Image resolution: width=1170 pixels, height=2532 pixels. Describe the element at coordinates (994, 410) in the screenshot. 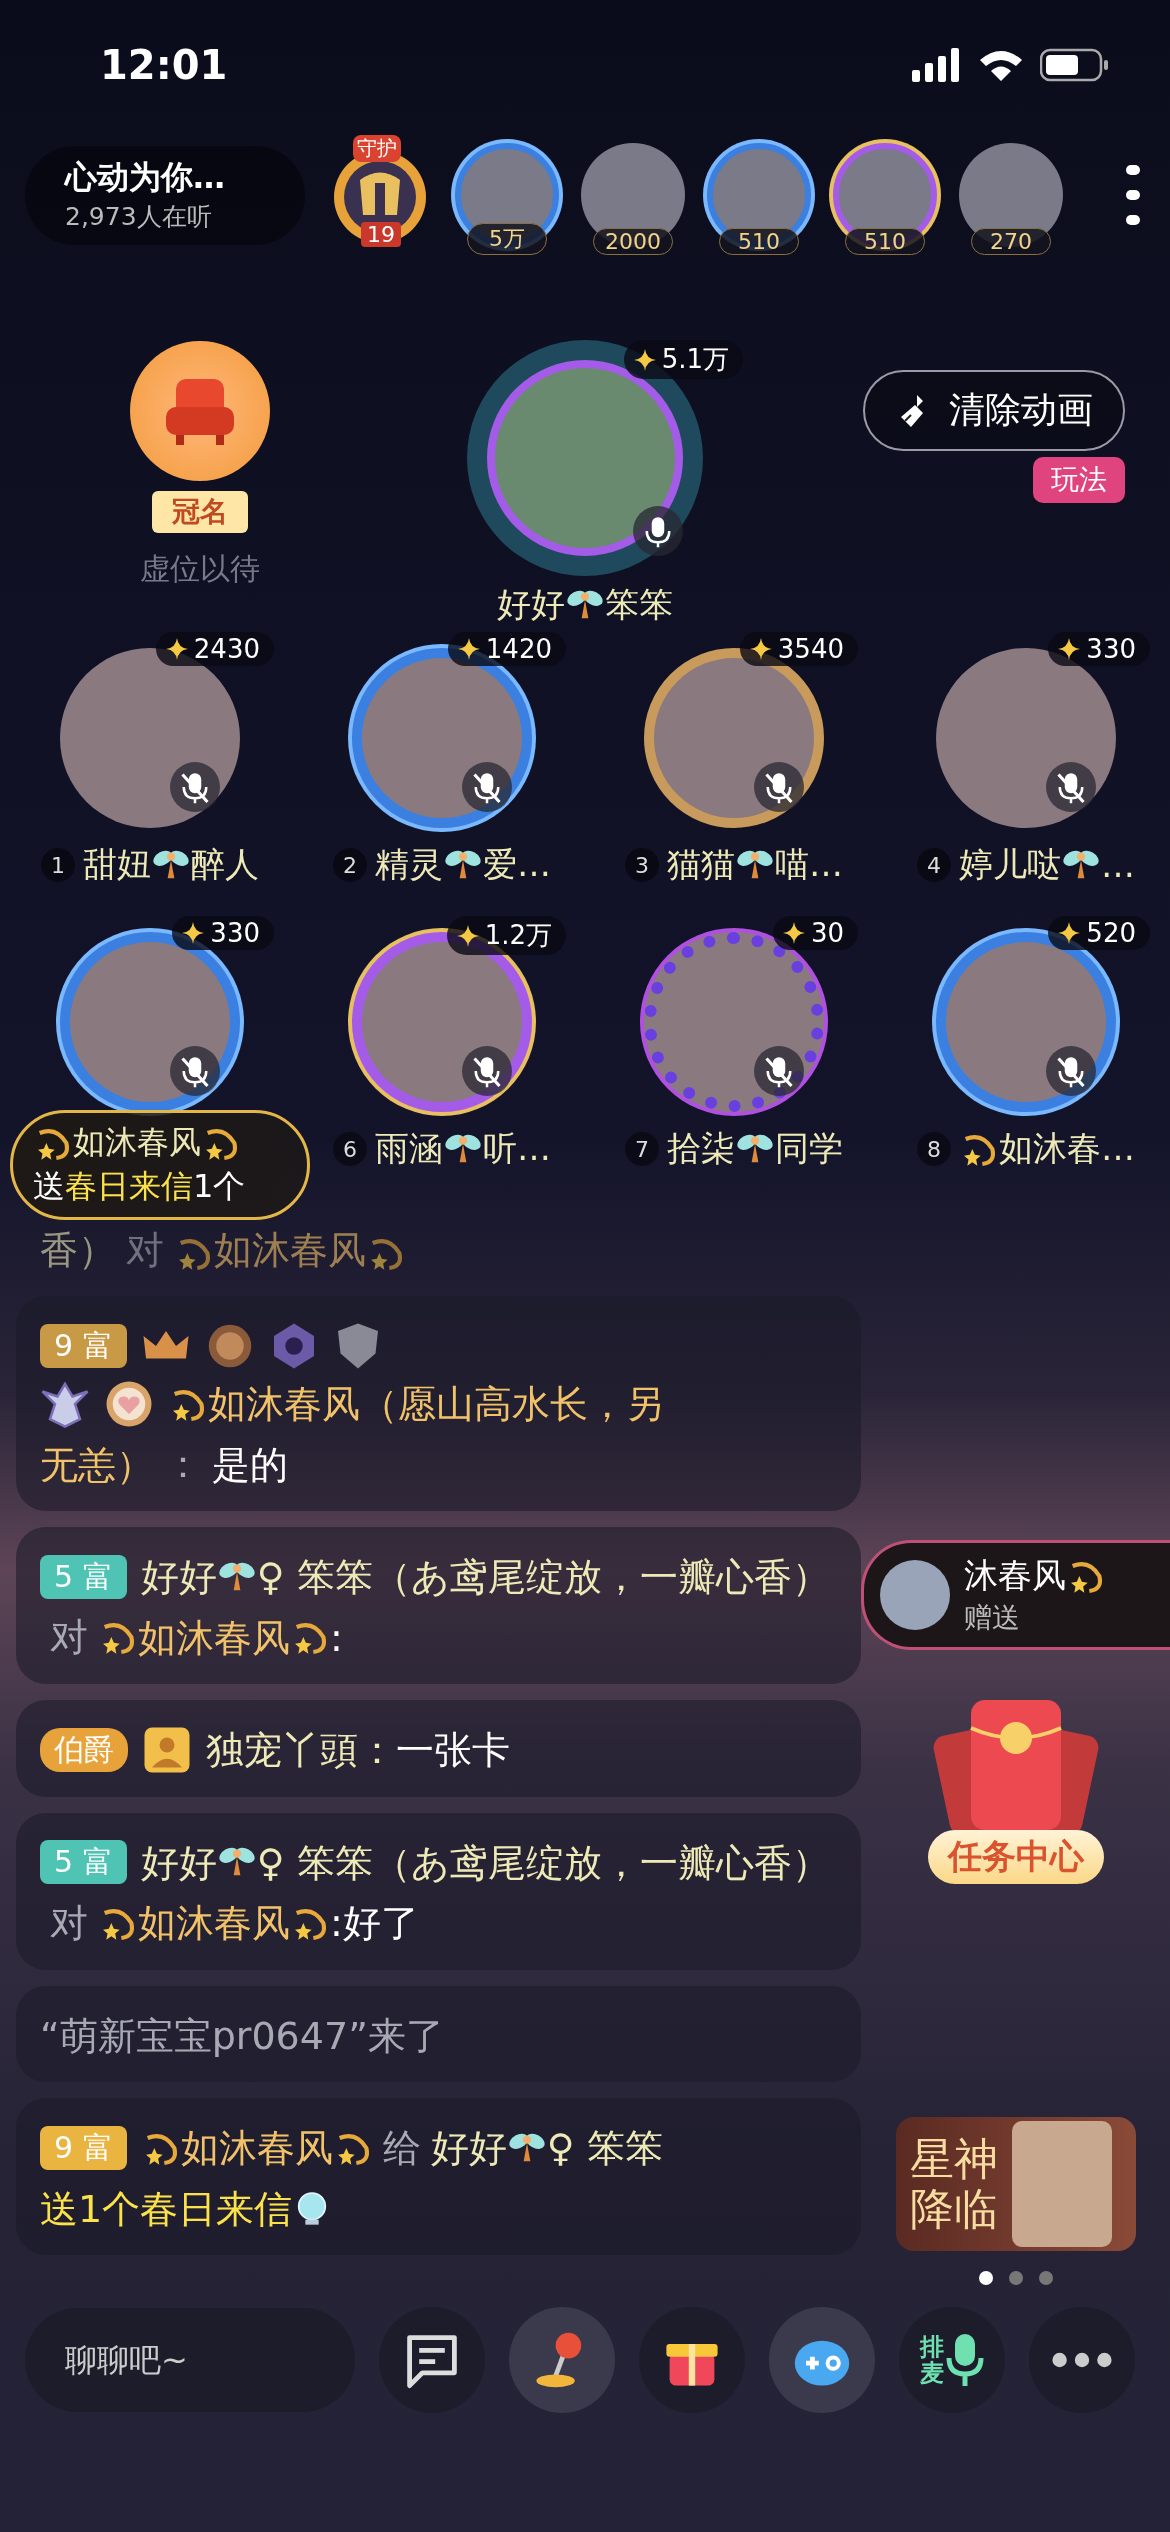

I see `clear-animation-button: 清除动画` at that location.